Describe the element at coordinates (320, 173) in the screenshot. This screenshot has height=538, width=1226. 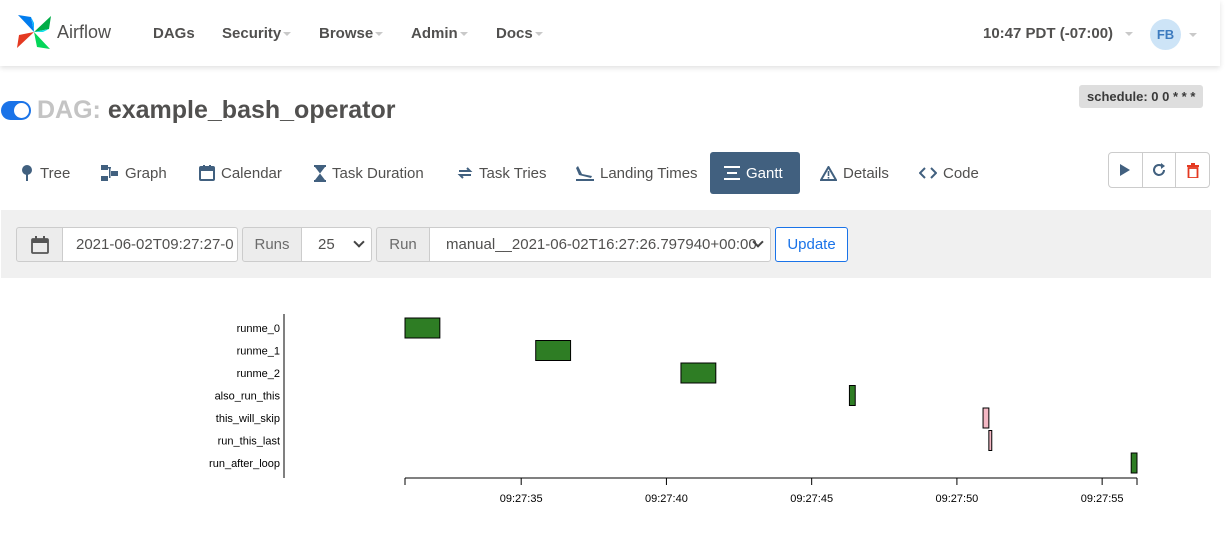
I see `hourglass-icon` at that location.